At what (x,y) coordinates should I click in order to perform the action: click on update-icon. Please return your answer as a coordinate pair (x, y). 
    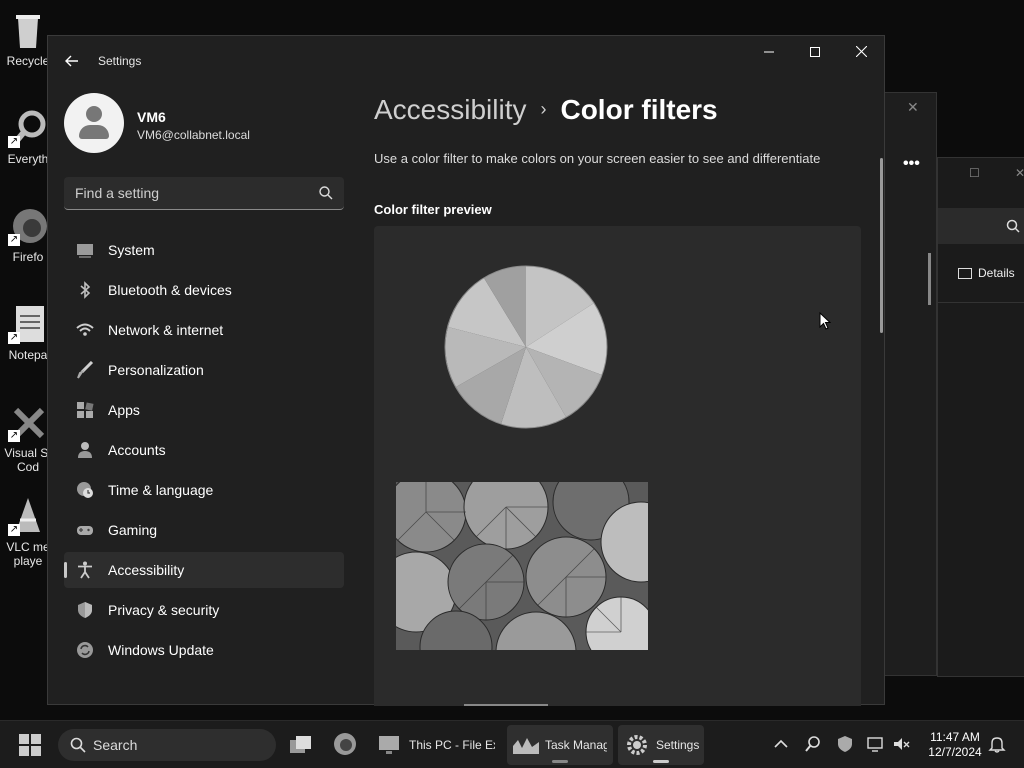
    Looking at the image, I should click on (85, 650).